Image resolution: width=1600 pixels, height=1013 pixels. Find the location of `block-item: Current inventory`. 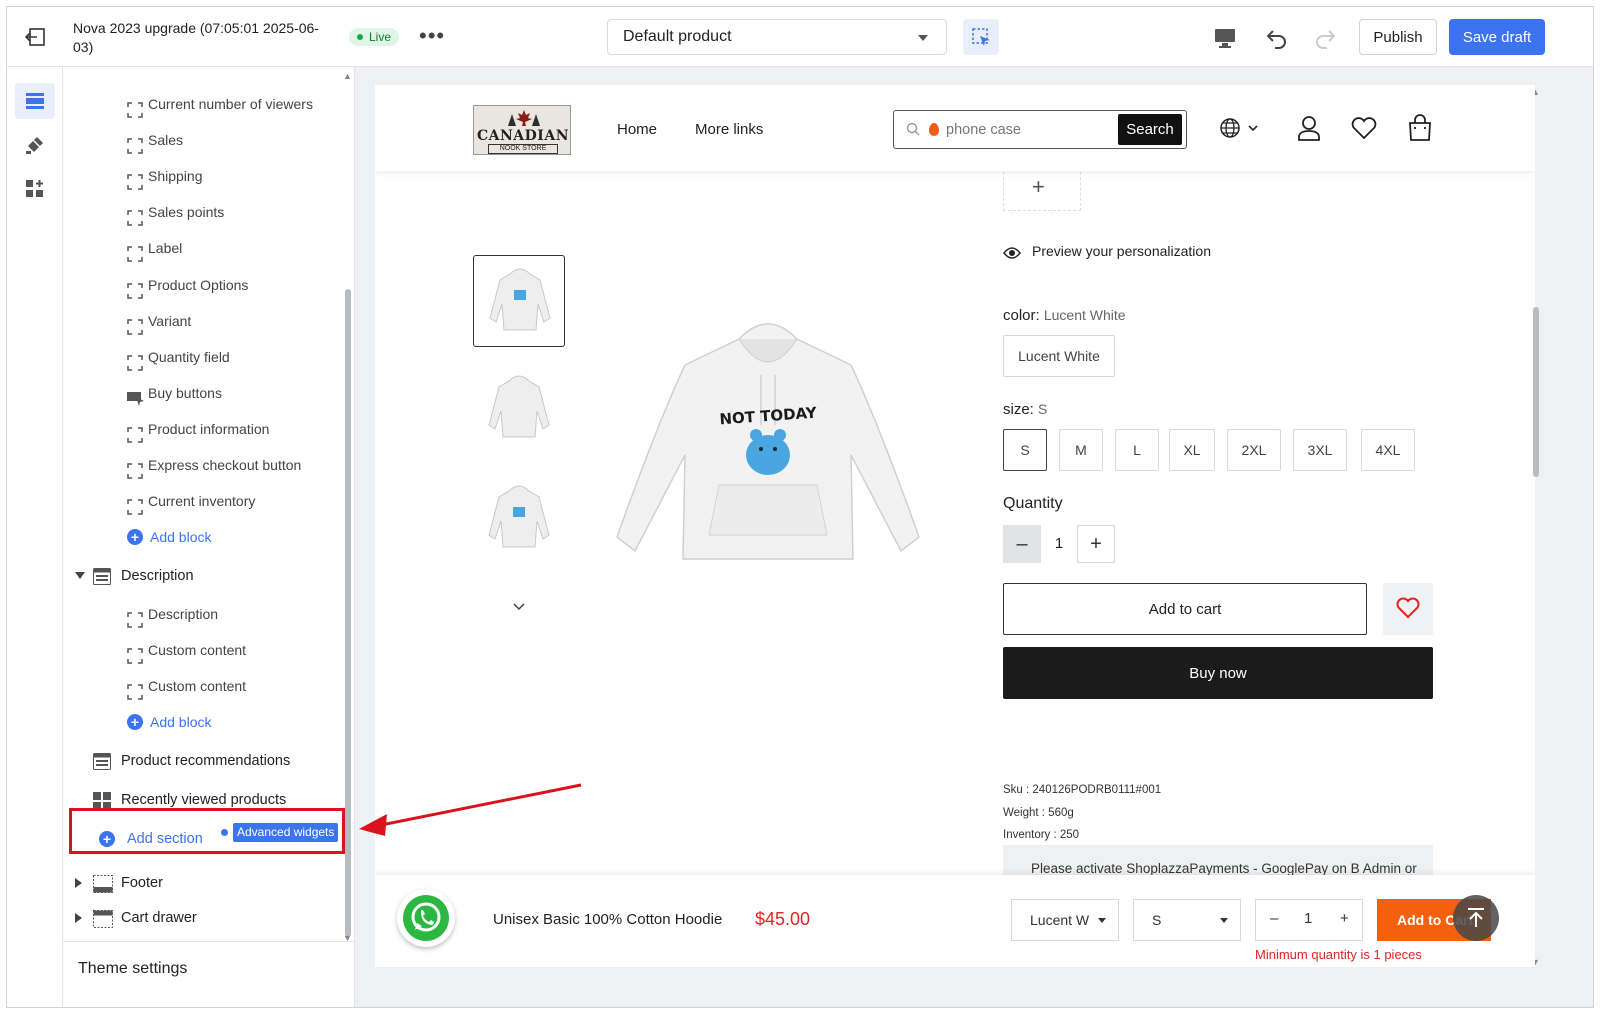

block-item: Current inventory is located at coordinates (208, 501).